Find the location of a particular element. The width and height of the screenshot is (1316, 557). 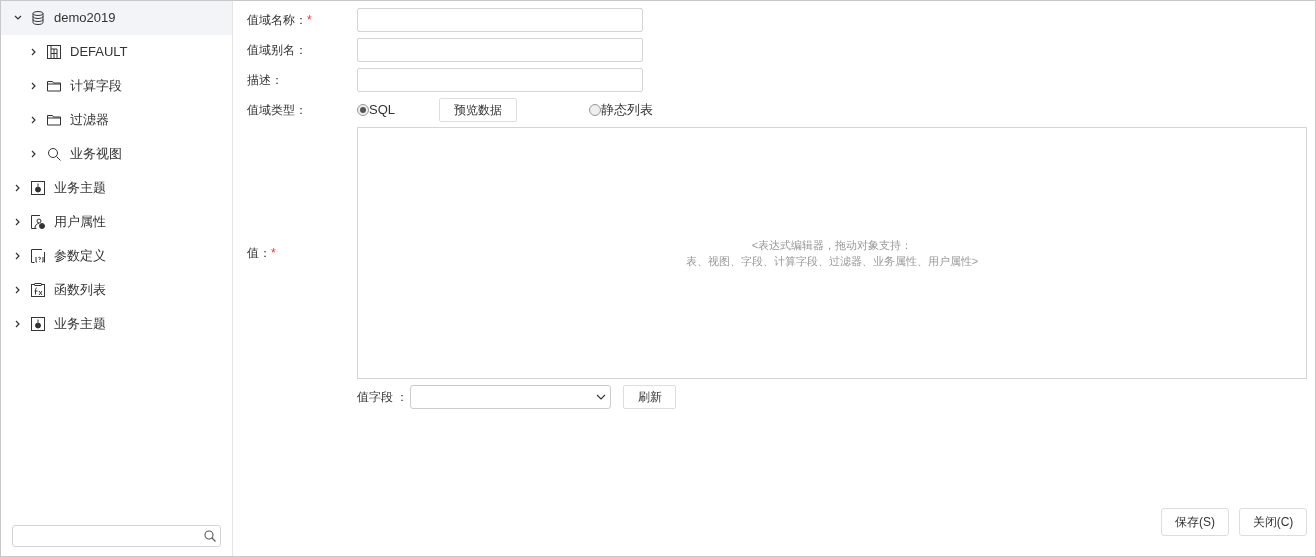

radio-label: 静态列表 is located at coordinates (627, 110).